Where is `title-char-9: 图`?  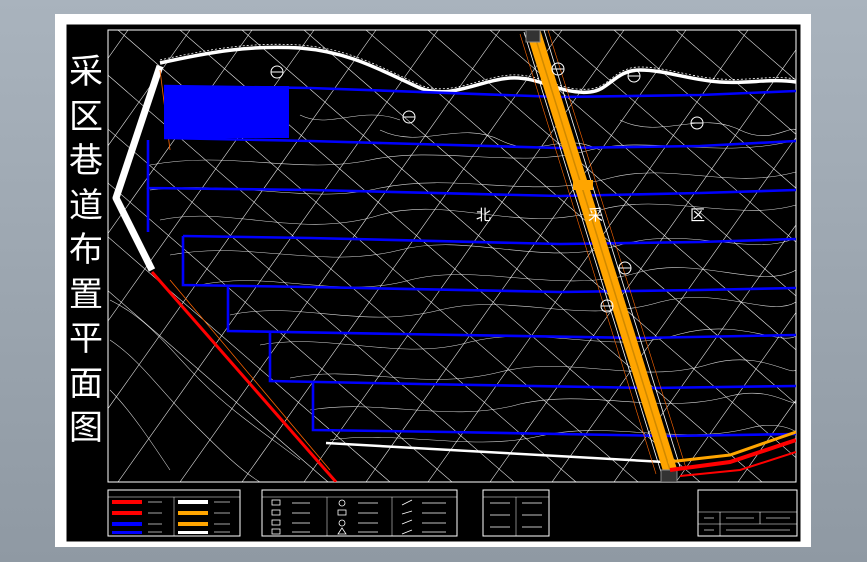
title-char-9: 图 is located at coordinates (86, 428).